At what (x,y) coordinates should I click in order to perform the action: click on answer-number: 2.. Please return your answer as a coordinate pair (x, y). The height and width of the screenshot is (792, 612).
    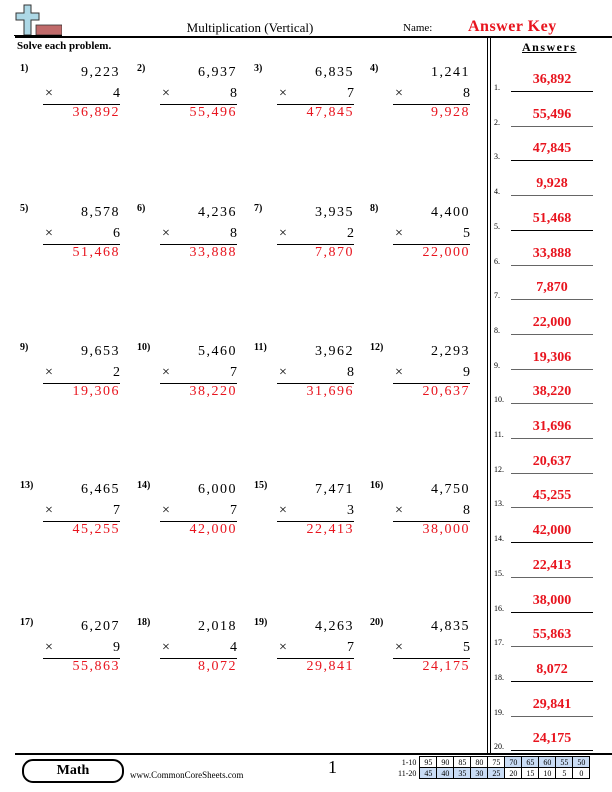
    Looking at the image, I should click on (497, 122).